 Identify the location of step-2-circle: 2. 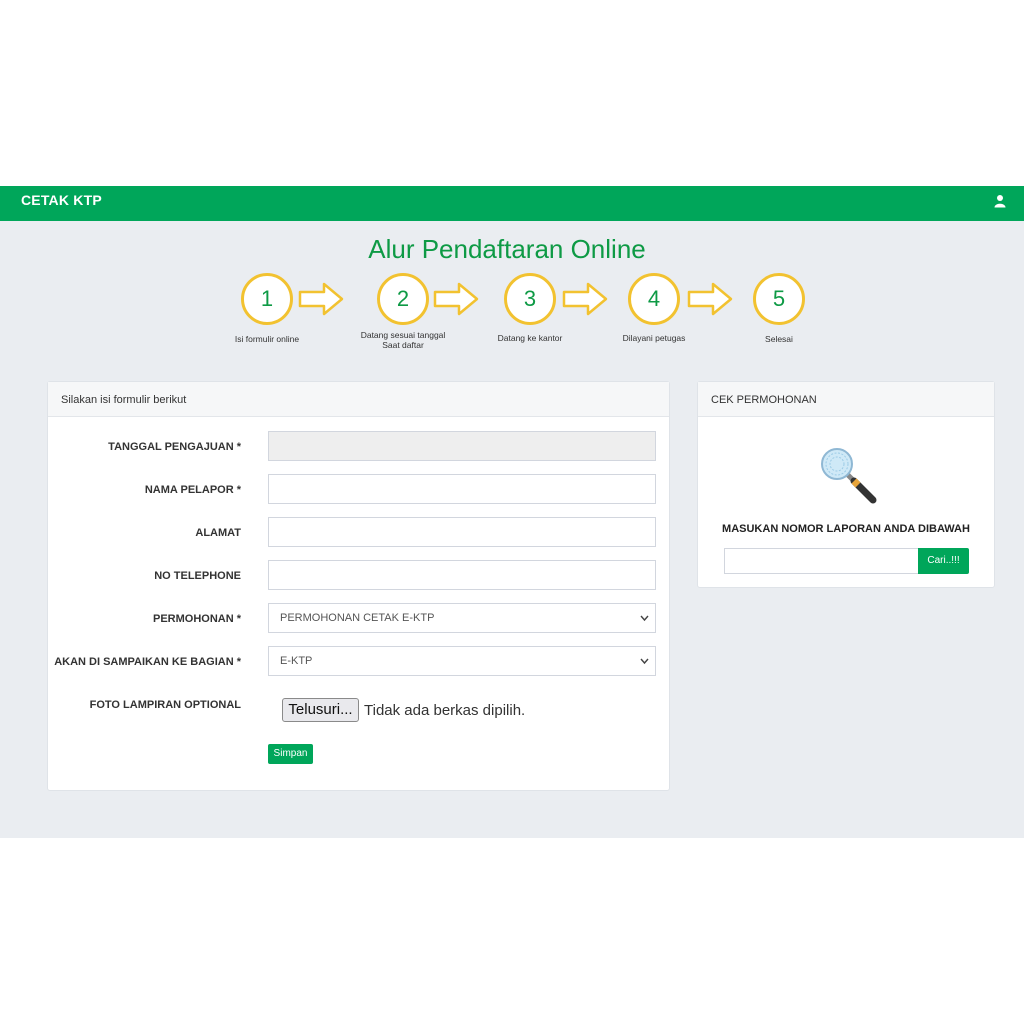
(403, 299).